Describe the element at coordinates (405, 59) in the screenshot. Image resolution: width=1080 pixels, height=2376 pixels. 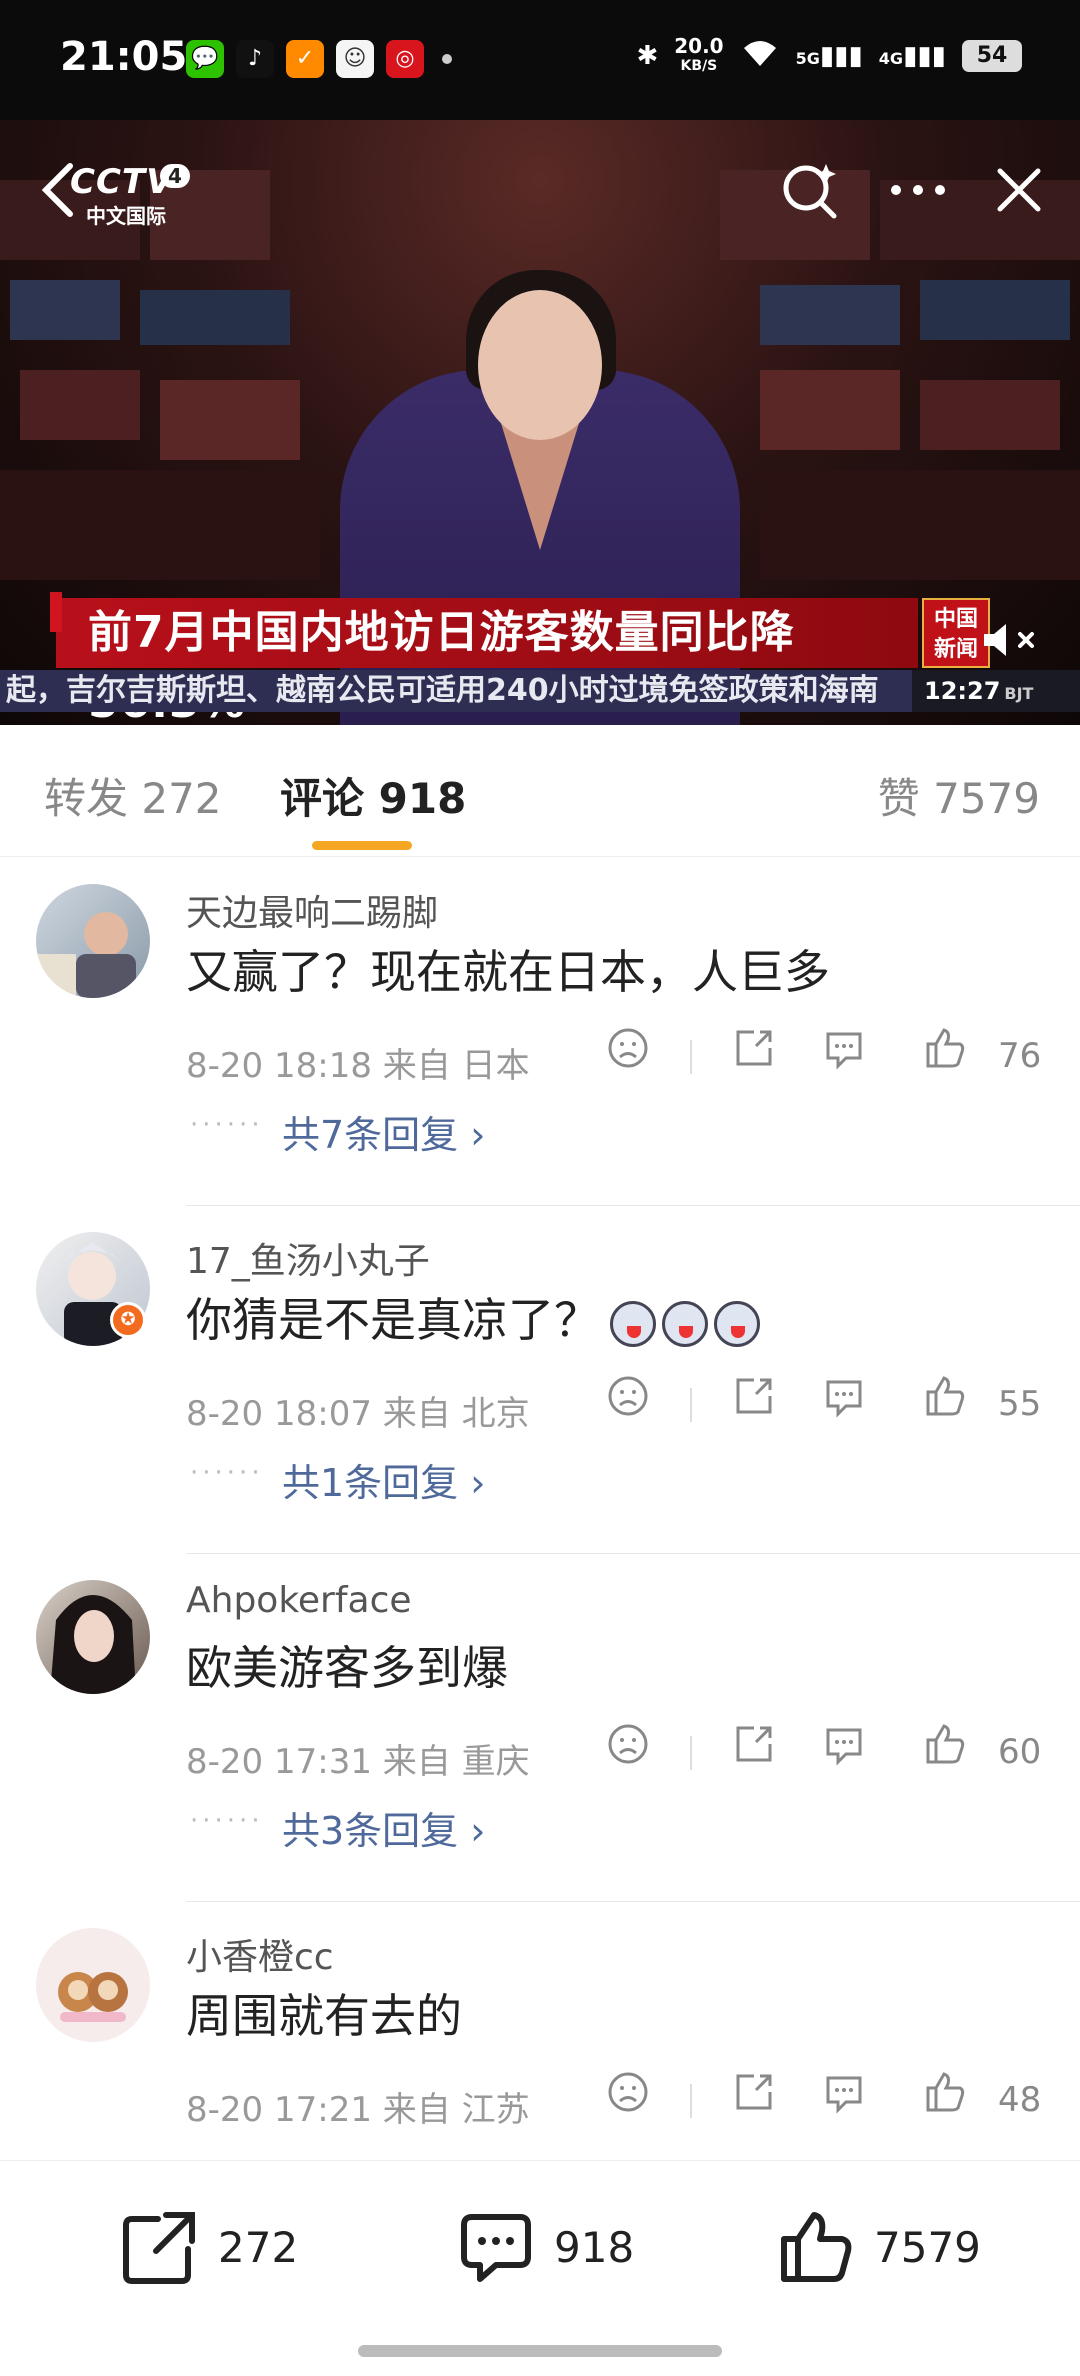
I see `bank-app-icon: ◎` at that location.